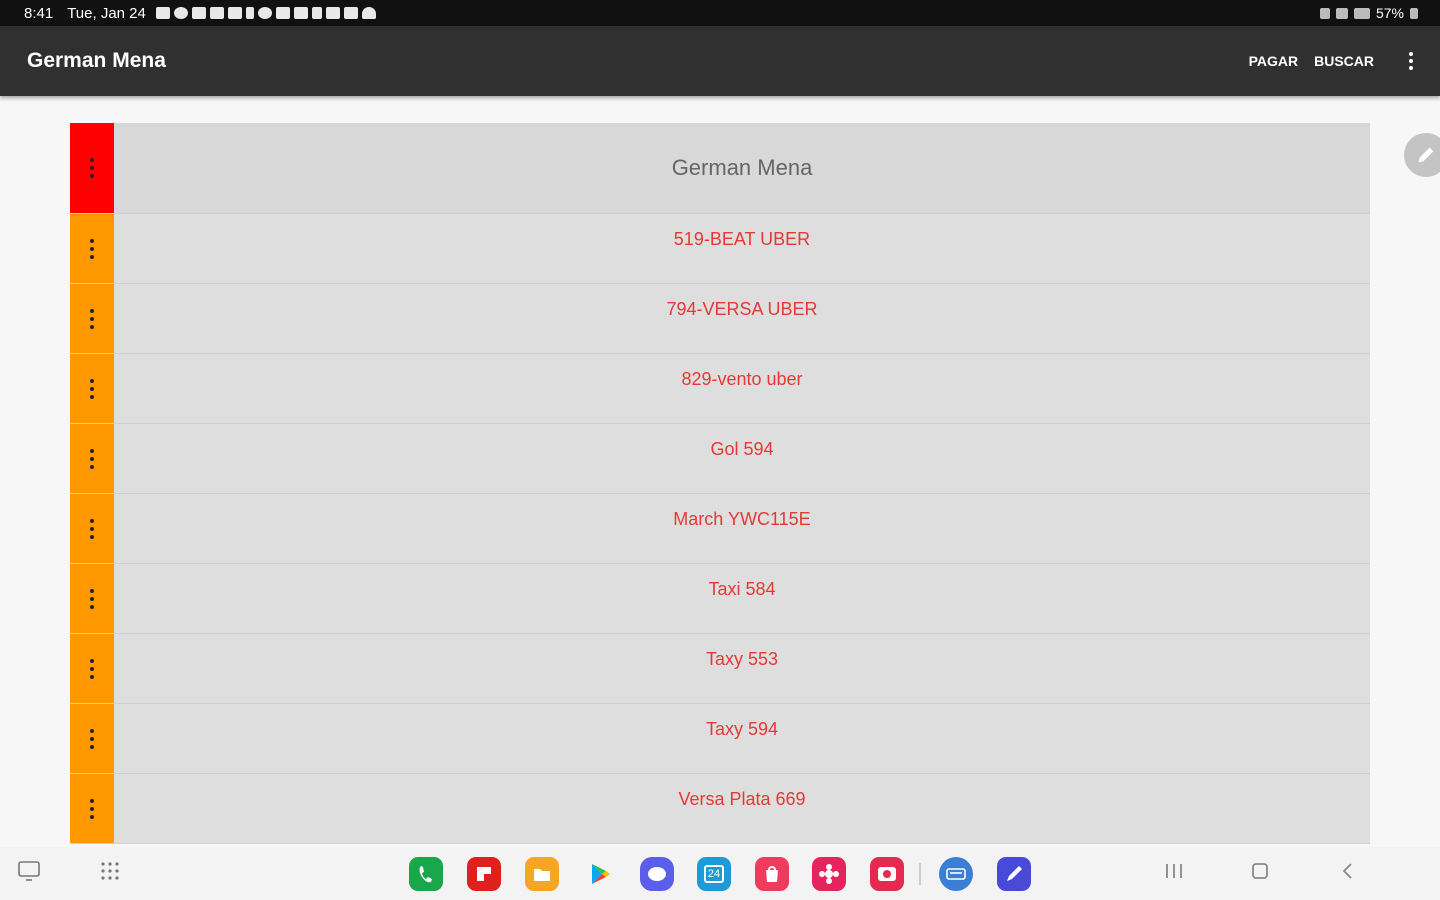 The height and width of the screenshot is (900, 1440). What do you see at coordinates (742, 808) in the screenshot?
I see `list-item-cell: Versa Plata 669` at bounding box center [742, 808].